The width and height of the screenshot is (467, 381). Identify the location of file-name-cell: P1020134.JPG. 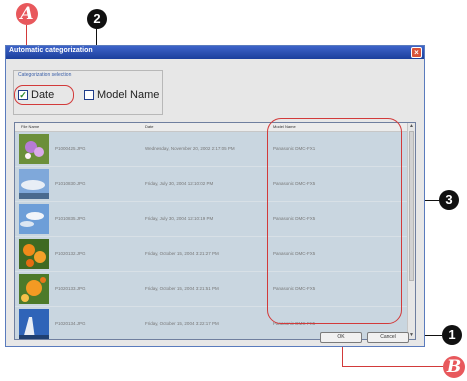
(70, 323).